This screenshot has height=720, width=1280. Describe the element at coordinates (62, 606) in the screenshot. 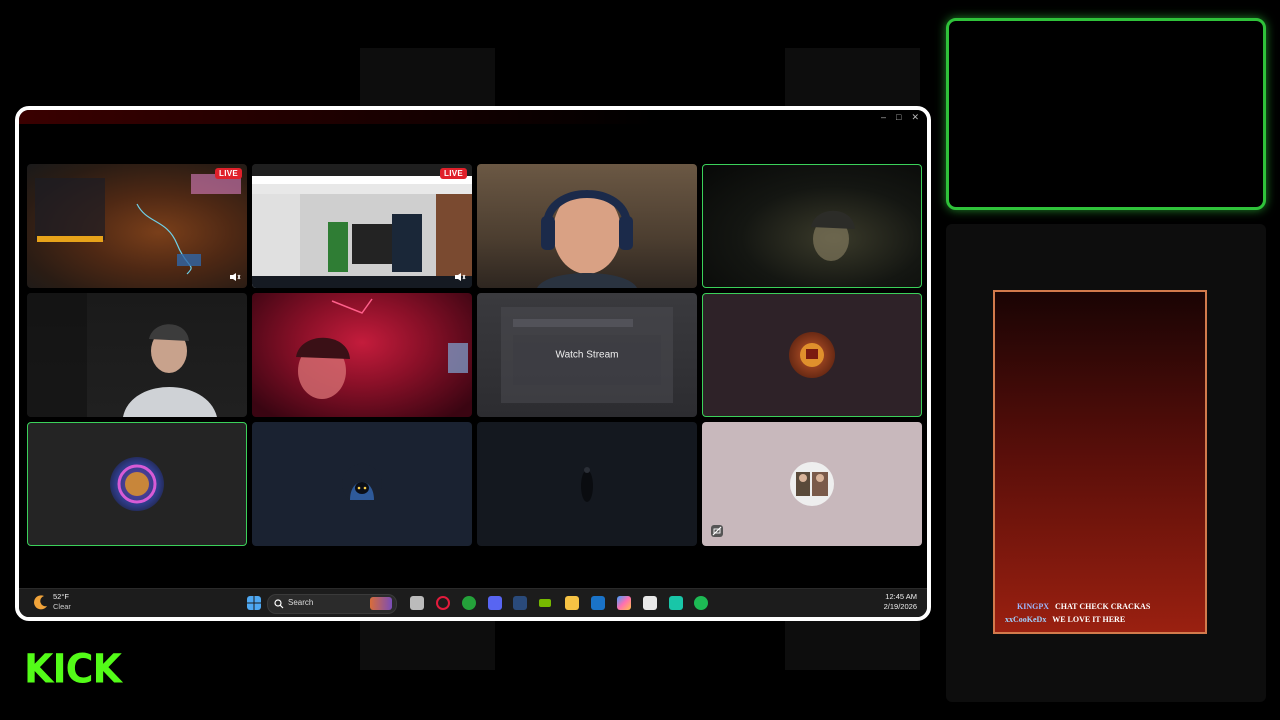

I see `weather-description: Clear` at that location.